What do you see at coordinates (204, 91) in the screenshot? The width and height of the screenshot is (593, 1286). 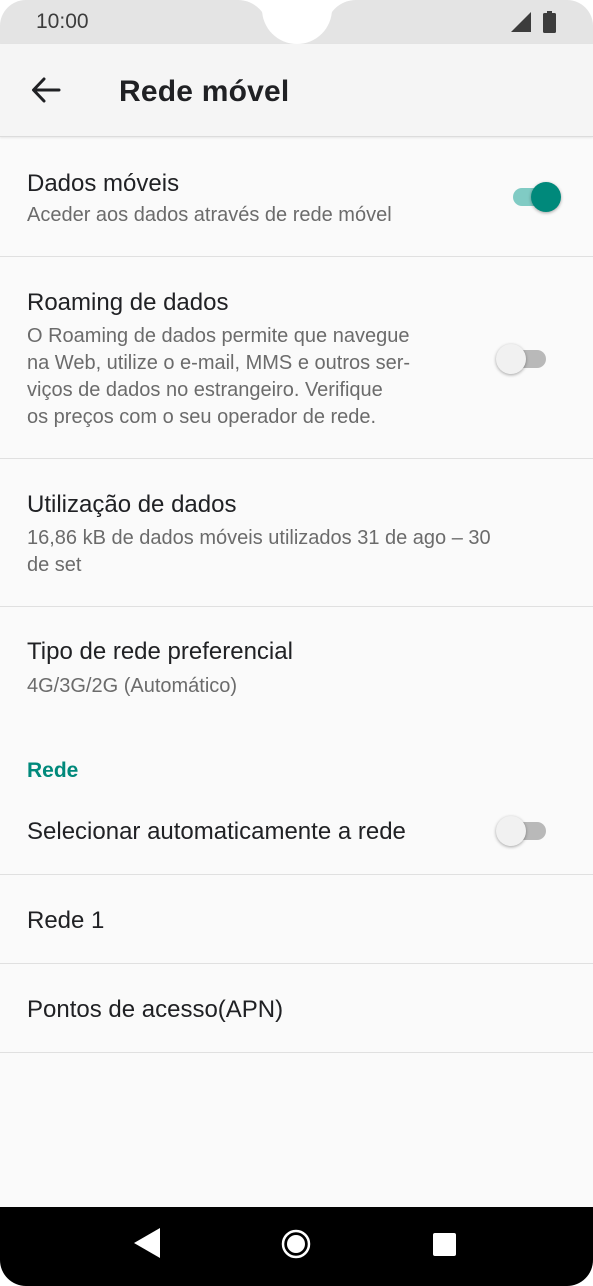 I see `page-title: Rede móvel` at bounding box center [204, 91].